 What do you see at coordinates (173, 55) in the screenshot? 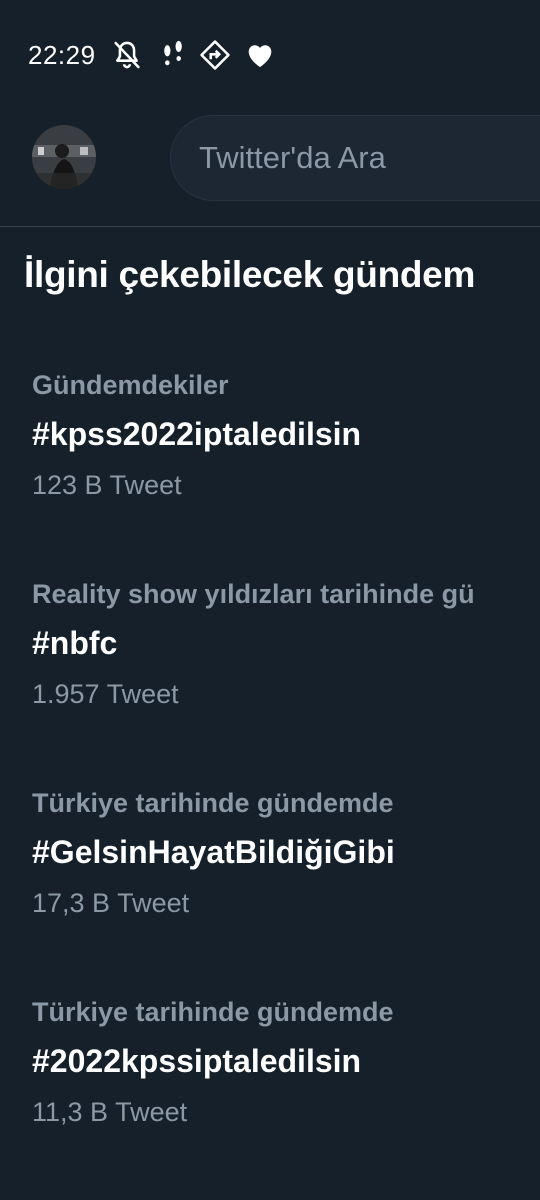
I see `footsteps-icon` at bounding box center [173, 55].